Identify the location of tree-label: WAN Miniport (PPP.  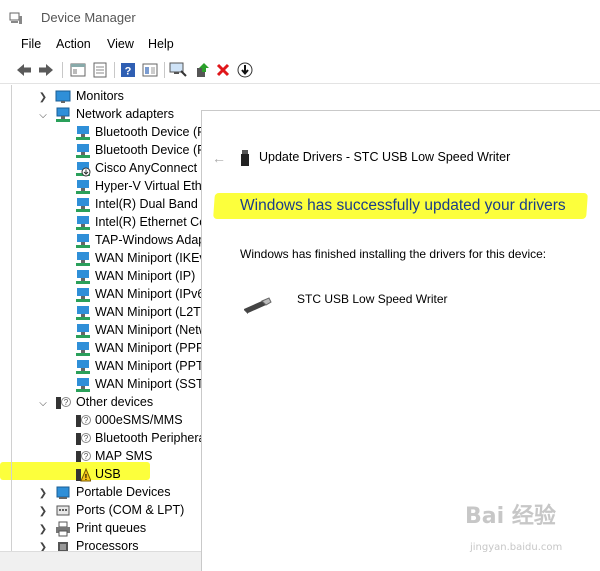
(150, 348).